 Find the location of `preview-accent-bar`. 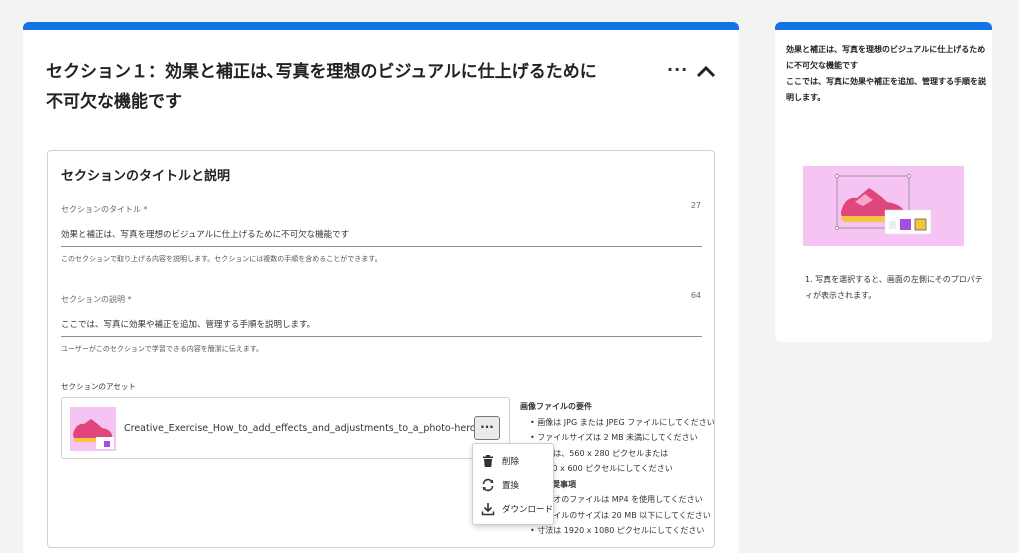

preview-accent-bar is located at coordinates (883, 26).